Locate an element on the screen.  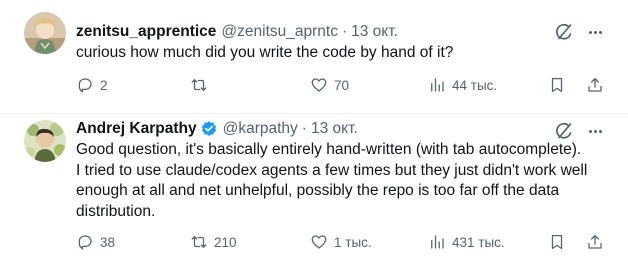
views-count: 44 тыс. is located at coordinates (475, 85).